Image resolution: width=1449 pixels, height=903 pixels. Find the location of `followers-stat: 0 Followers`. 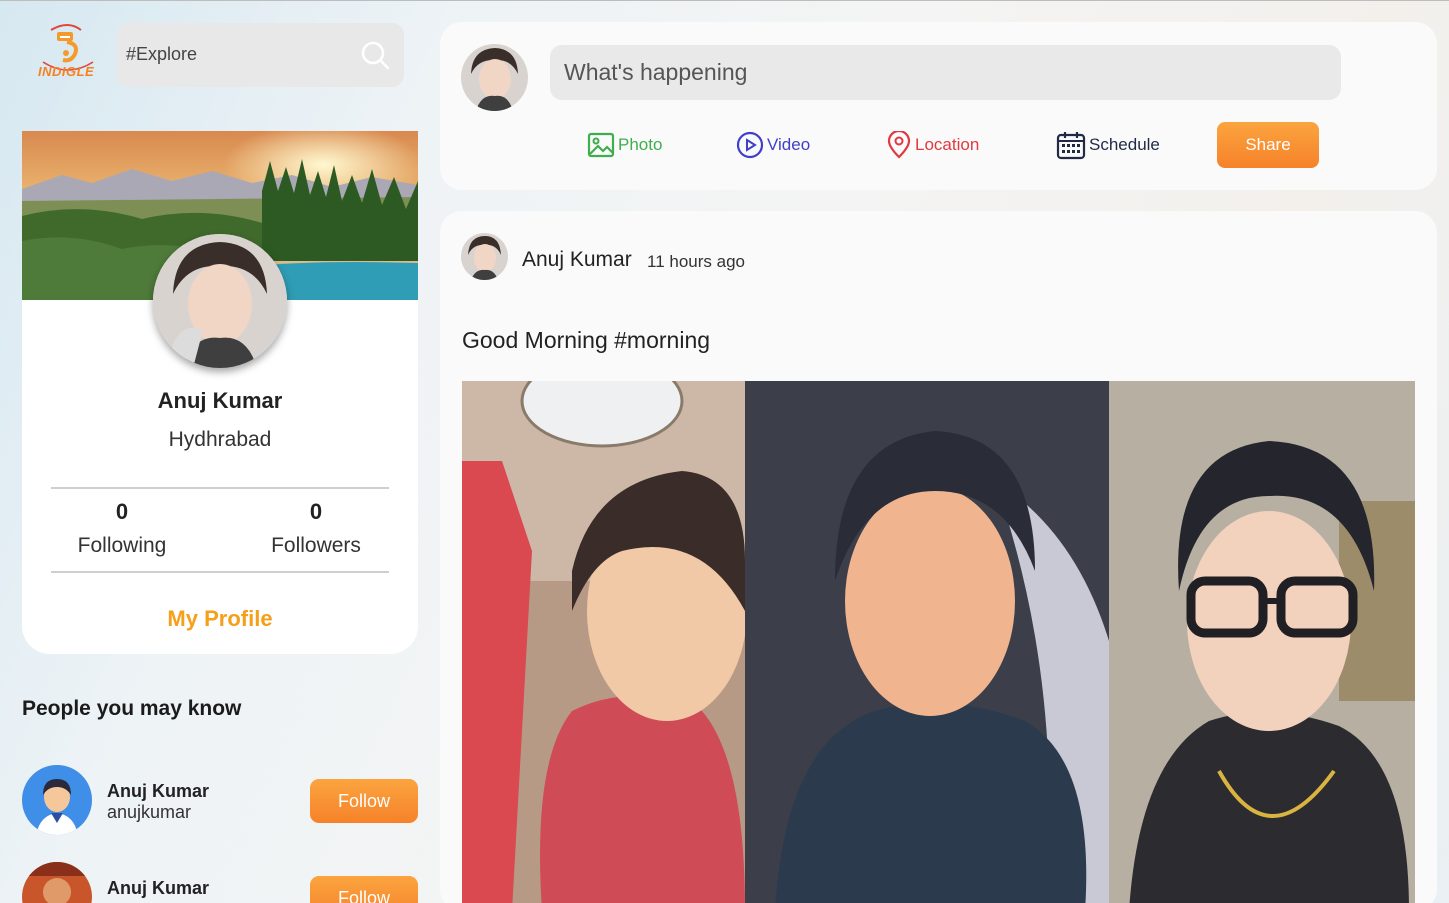

followers-stat: 0 Followers is located at coordinates (316, 528).